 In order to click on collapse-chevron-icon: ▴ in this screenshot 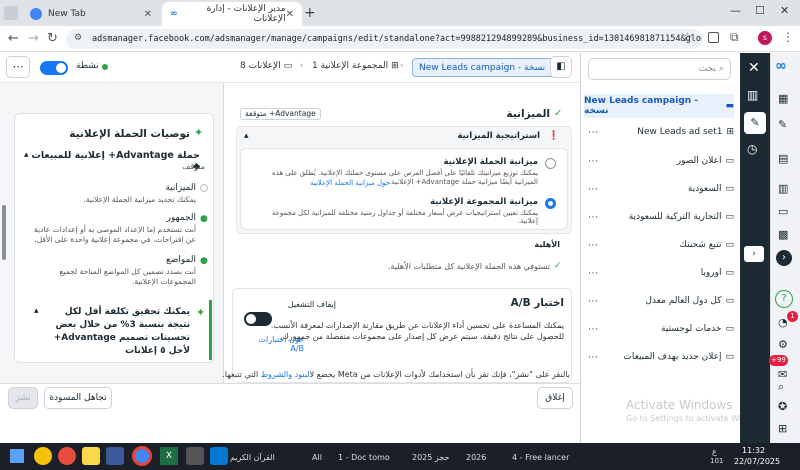, I will do `click(26, 155)`.